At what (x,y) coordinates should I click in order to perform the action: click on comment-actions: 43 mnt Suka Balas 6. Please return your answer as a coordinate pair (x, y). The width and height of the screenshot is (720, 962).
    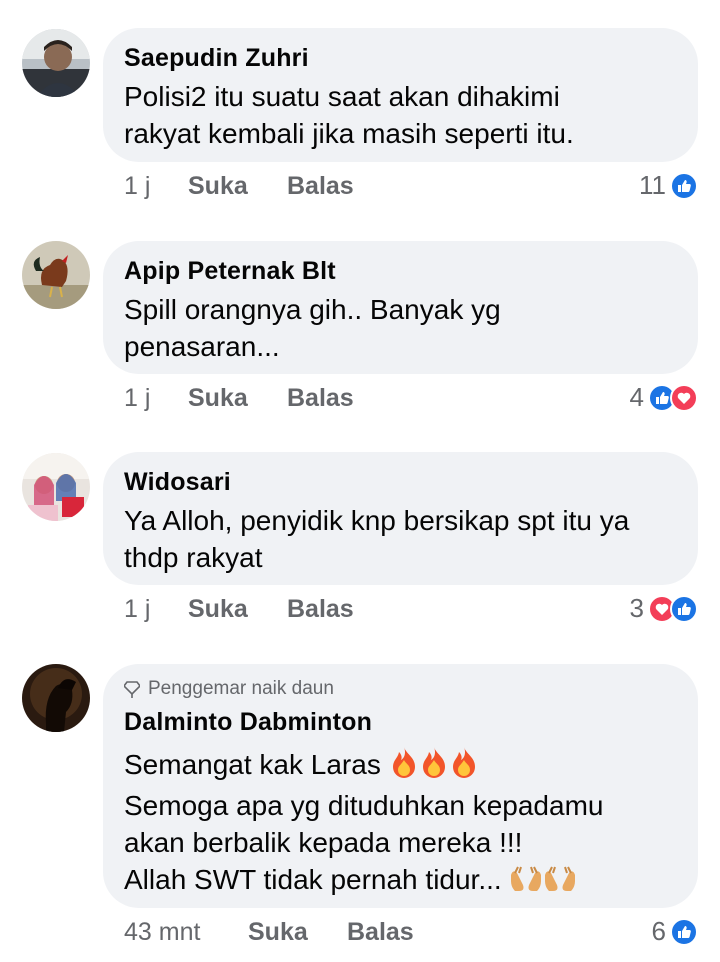
    Looking at the image, I should click on (411, 935).